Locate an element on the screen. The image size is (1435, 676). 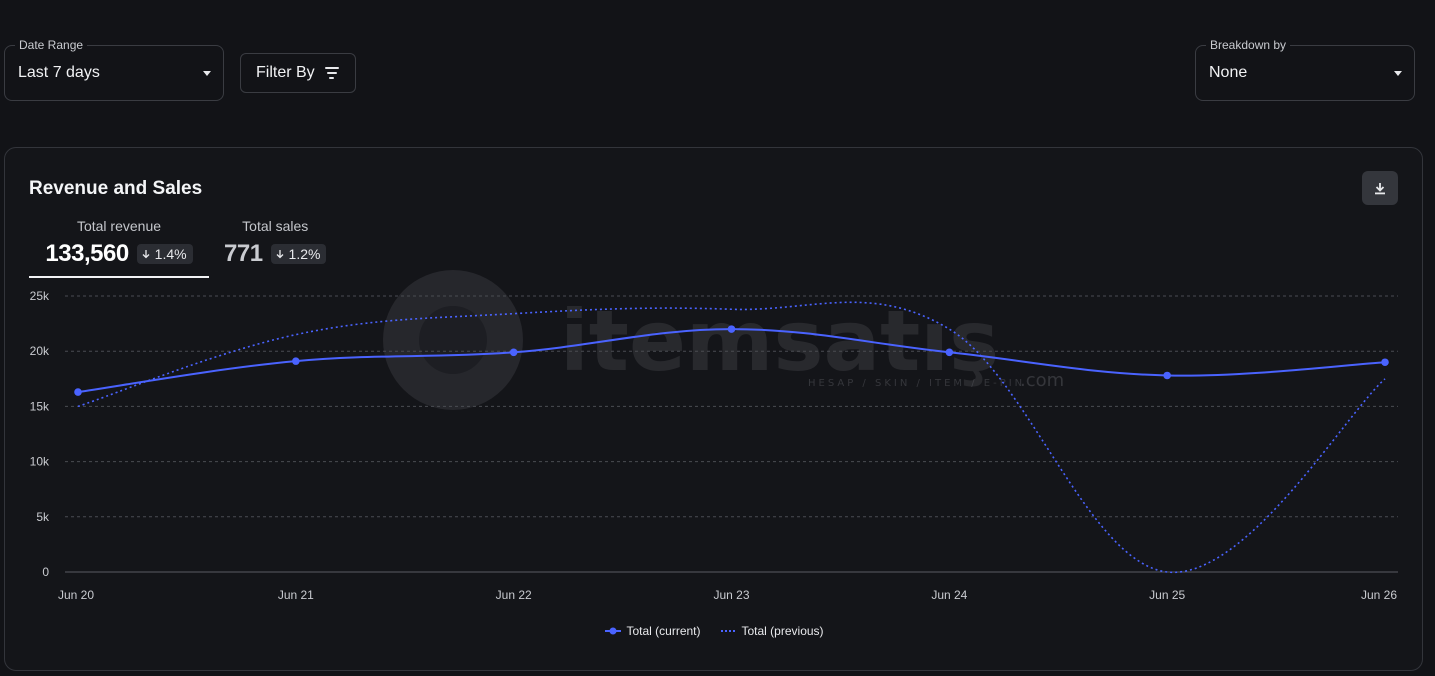
change-value: 1.4% is located at coordinates (170, 254).